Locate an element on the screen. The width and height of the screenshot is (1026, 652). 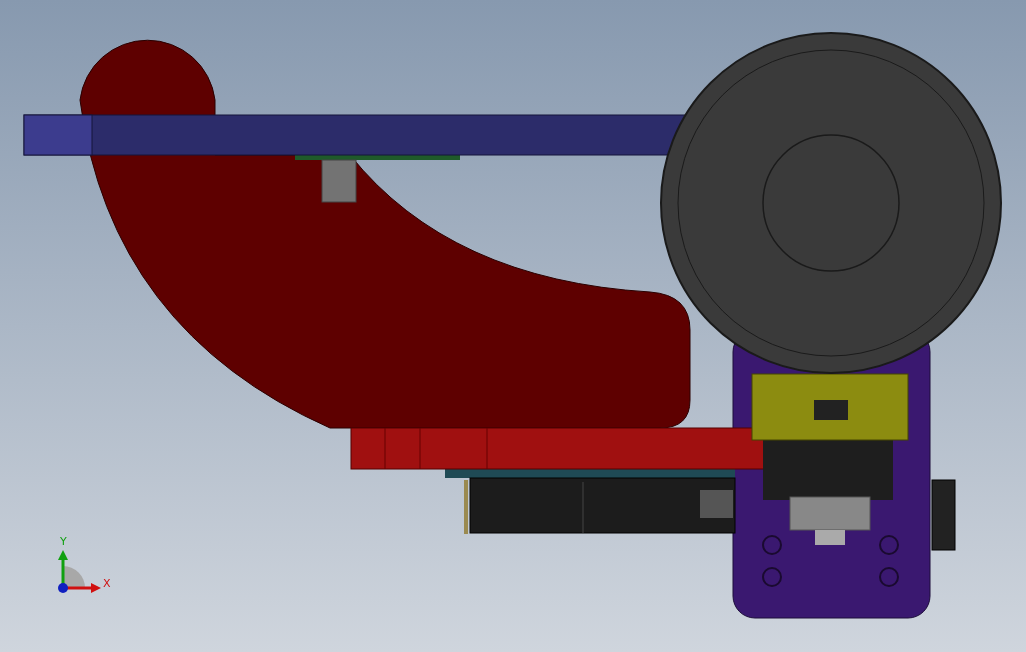
axis-label: Y is located at coordinates (63, 541).